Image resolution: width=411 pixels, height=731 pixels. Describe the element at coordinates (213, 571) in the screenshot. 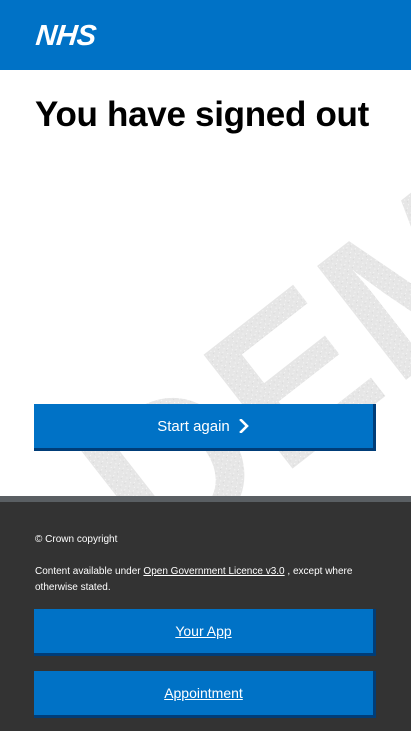

I see `licence-link: Open Government Licence v3.0` at that location.